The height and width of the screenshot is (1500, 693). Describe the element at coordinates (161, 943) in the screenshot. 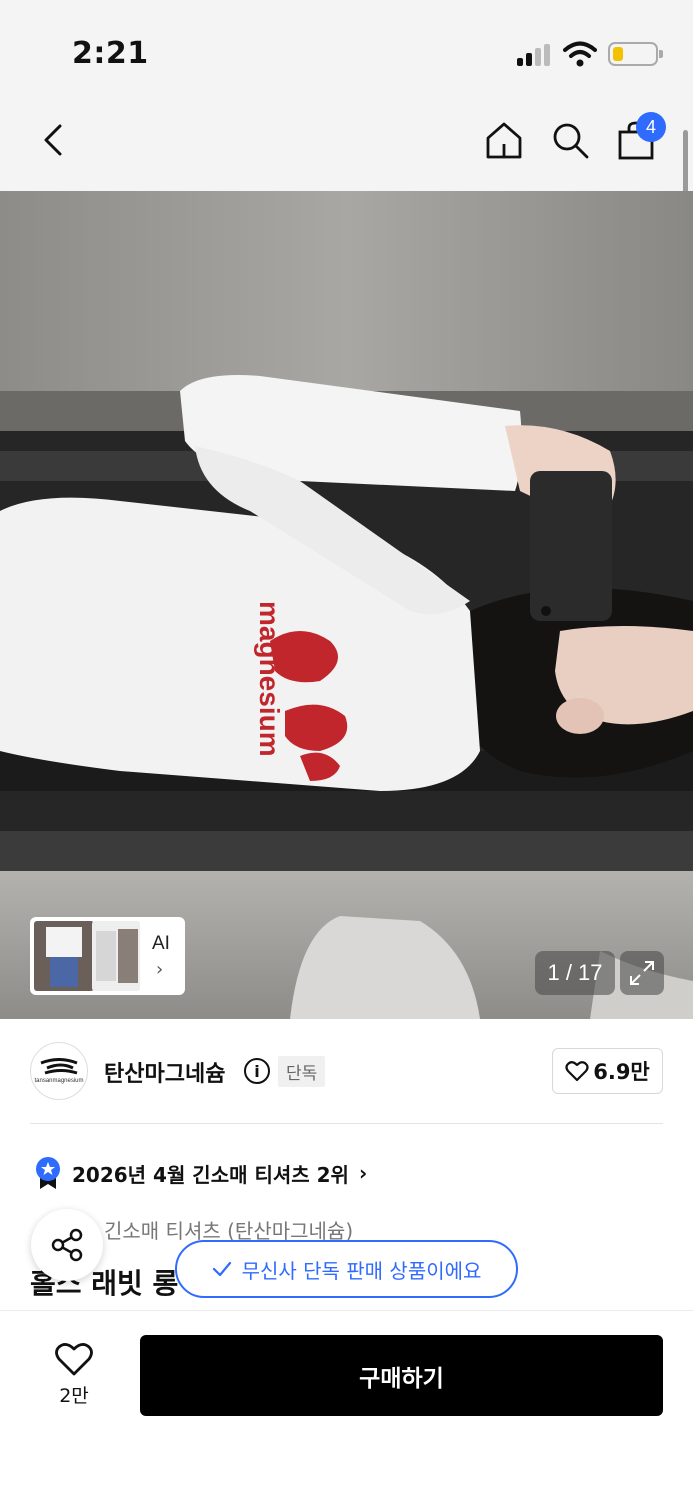

I see `ai-label: AI` at that location.